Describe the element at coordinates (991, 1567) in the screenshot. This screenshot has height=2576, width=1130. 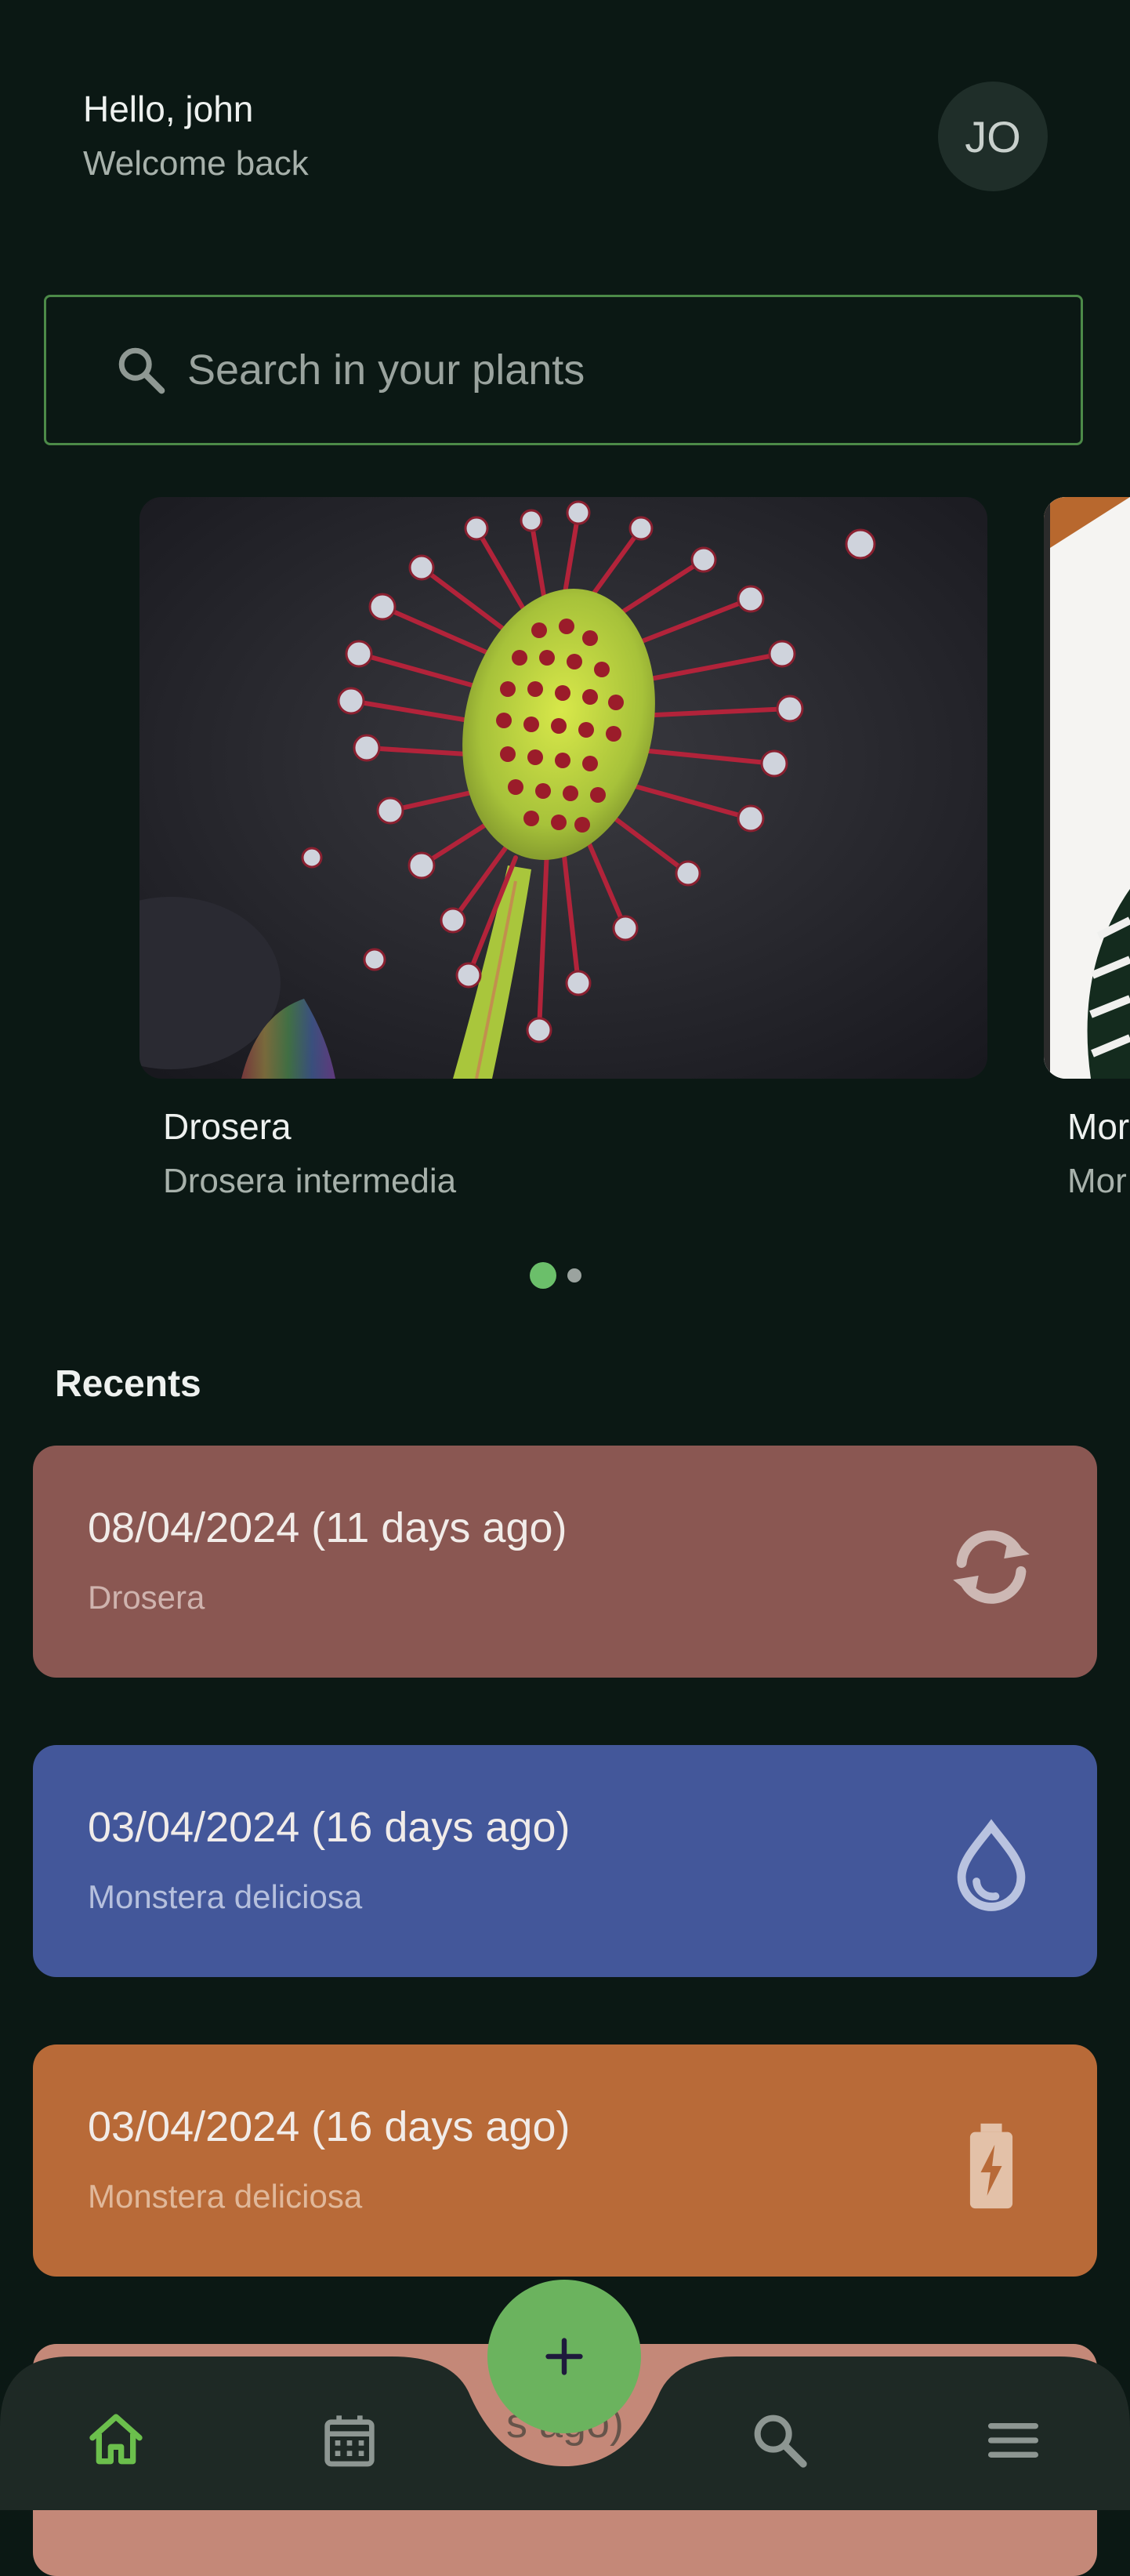
I see `repot-icon` at that location.